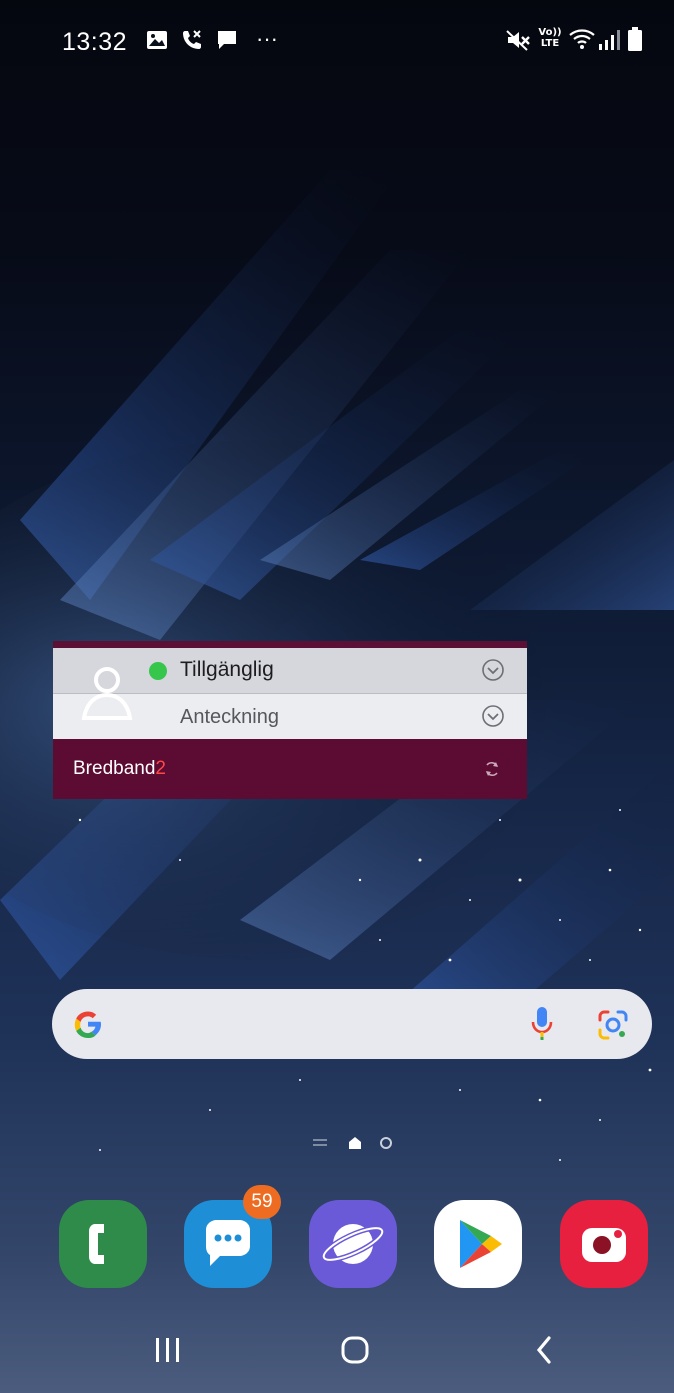  Describe the element at coordinates (227, 669) in the screenshot. I see `status-label: Tillgänglig` at that location.